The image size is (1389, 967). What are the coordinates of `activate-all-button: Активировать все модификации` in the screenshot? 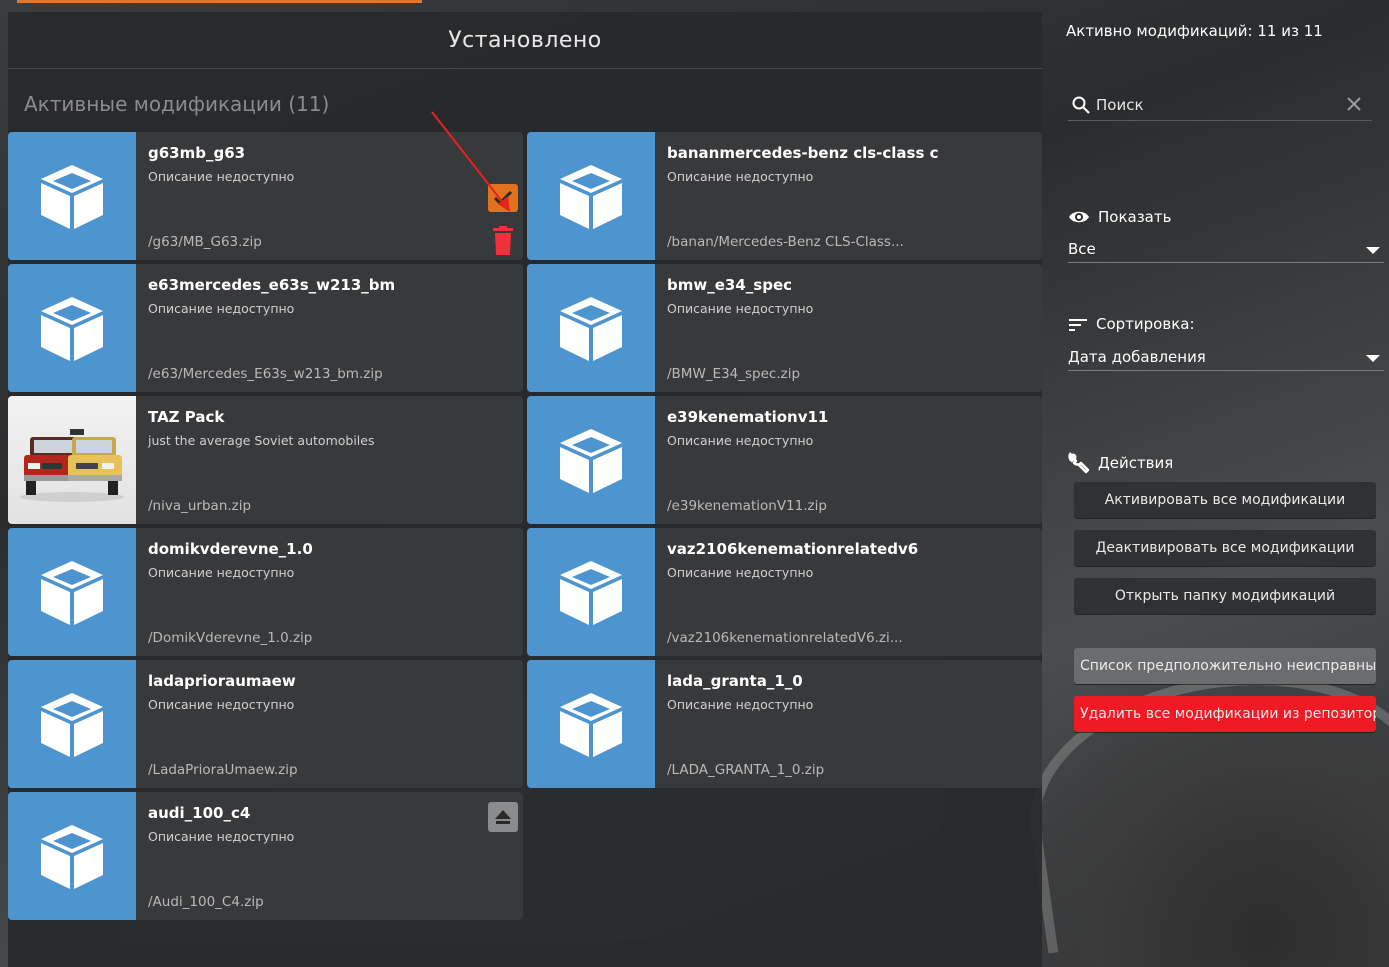 It's located at (1225, 500).